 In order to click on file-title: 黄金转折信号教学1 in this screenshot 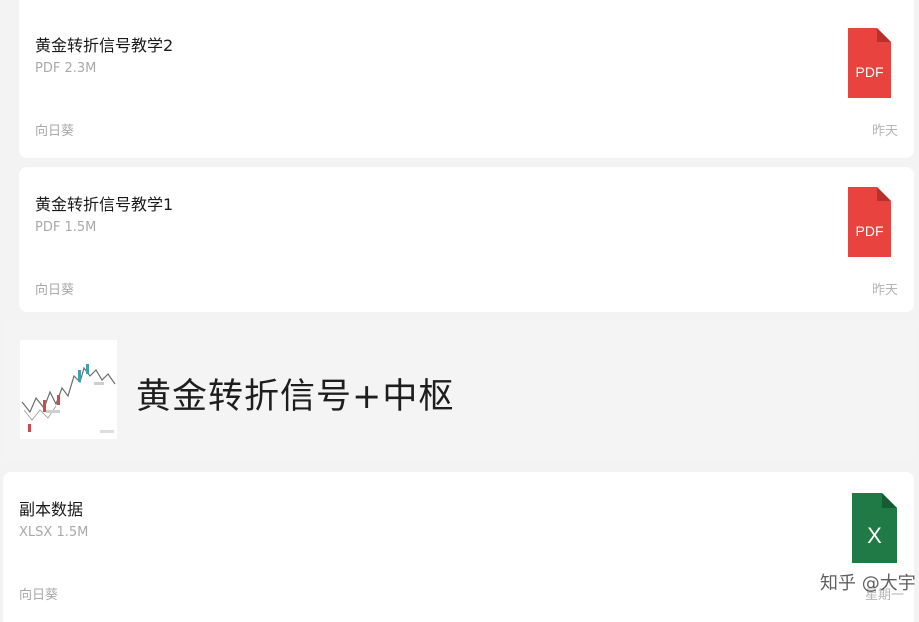, I will do `click(104, 204)`.